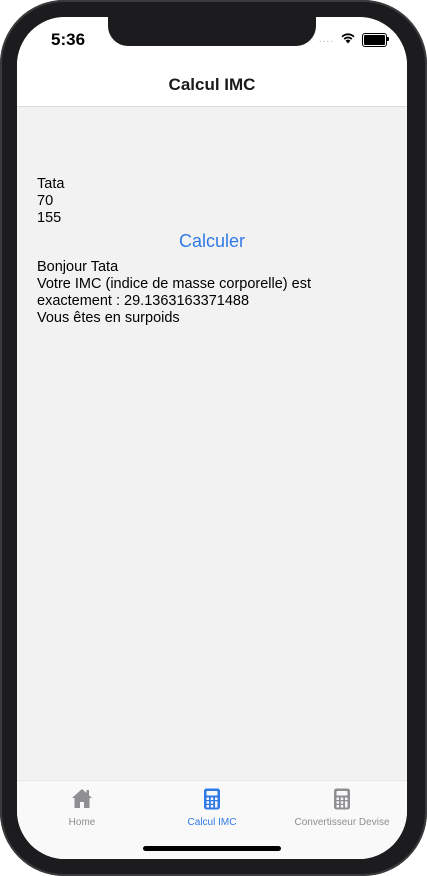 The height and width of the screenshot is (876, 427). What do you see at coordinates (108, 318) in the screenshot?
I see `verdict-text: Vous êtes en surpoids` at bounding box center [108, 318].